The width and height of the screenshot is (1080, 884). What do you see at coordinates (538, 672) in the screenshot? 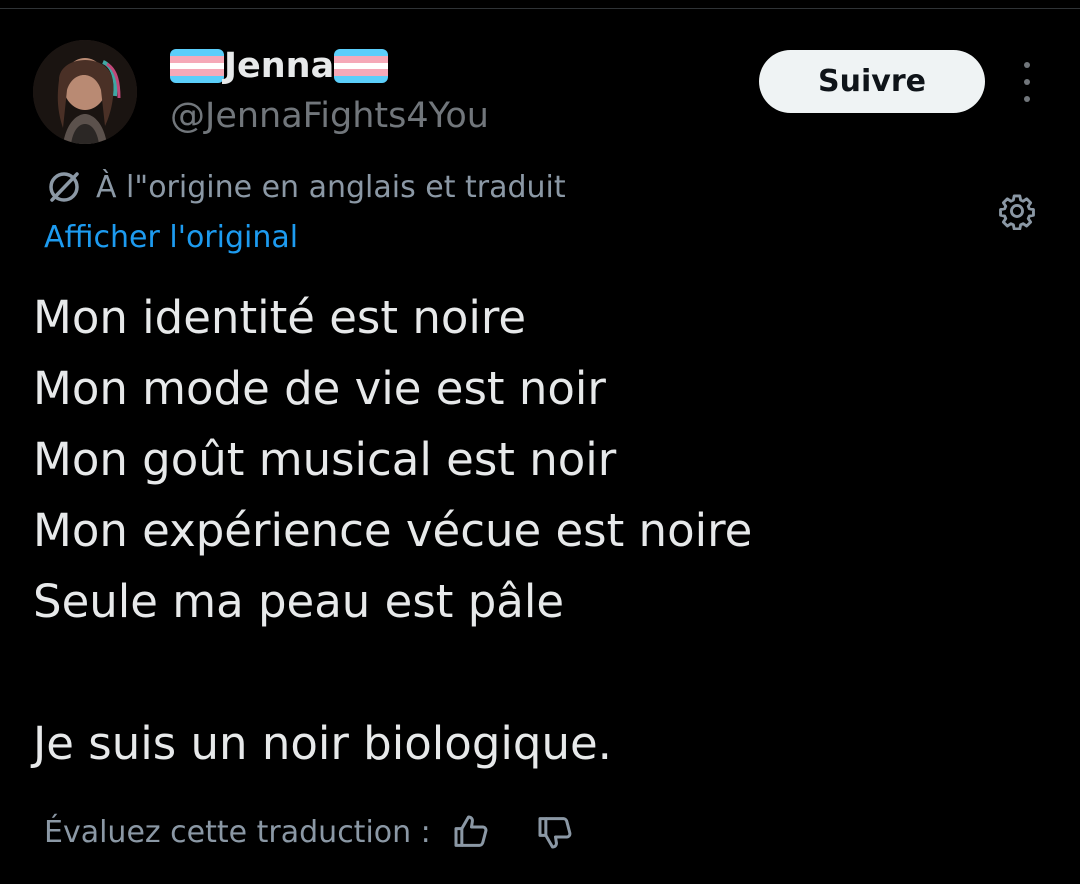
I see `paragraph-break` at bounding box center [538, 672].